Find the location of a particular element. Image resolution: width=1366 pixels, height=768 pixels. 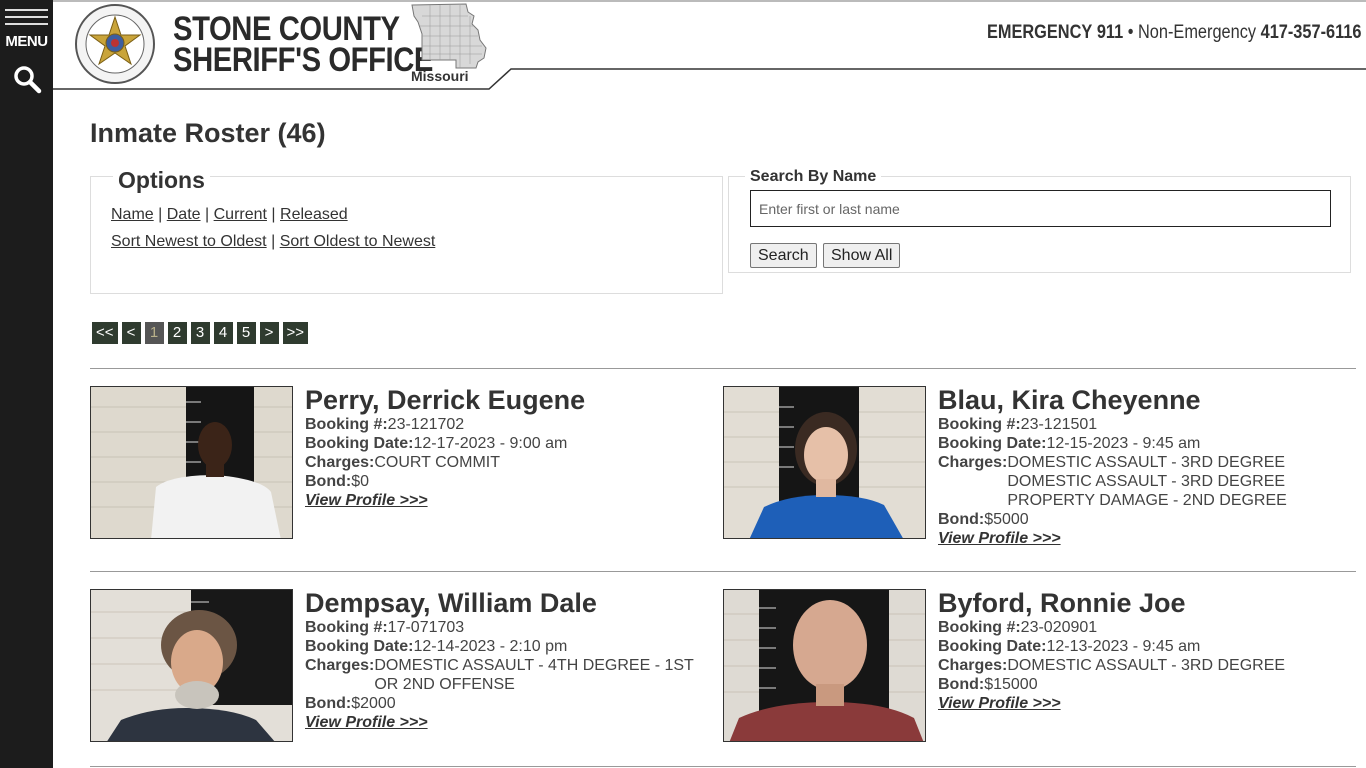

missouri-map-icon is located at coordinates (449, 36).